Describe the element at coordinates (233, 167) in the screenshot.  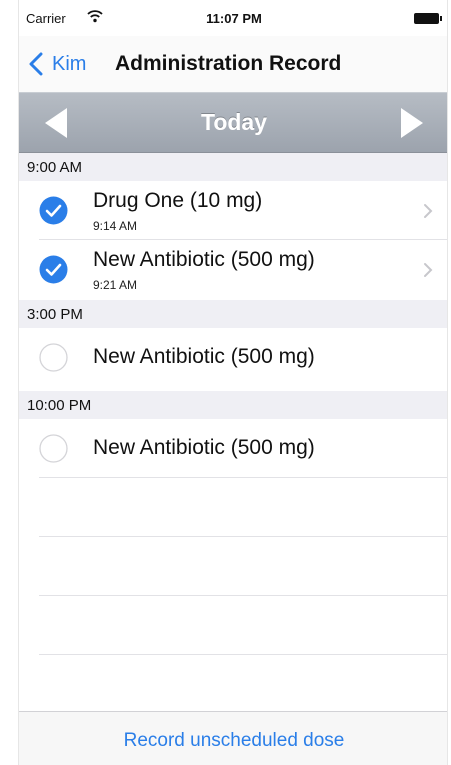
I see `section-header: 9:00 AM` at that location.